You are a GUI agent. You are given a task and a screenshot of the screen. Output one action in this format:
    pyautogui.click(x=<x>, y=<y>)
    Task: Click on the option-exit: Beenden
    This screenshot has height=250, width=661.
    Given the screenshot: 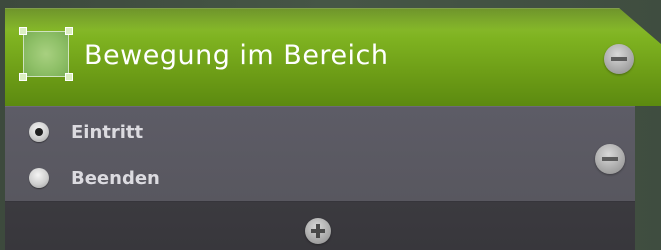 What is the action you would take?
    pyautogui.click(x=94, y=178)
    